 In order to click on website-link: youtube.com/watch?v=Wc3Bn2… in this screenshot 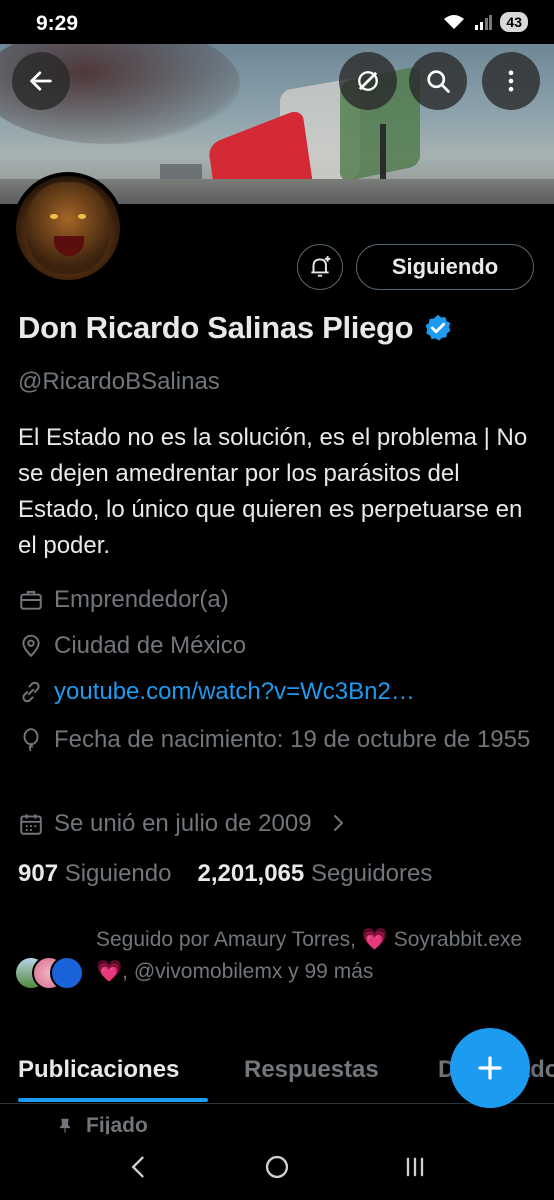, I will do `click(234, 692)`.